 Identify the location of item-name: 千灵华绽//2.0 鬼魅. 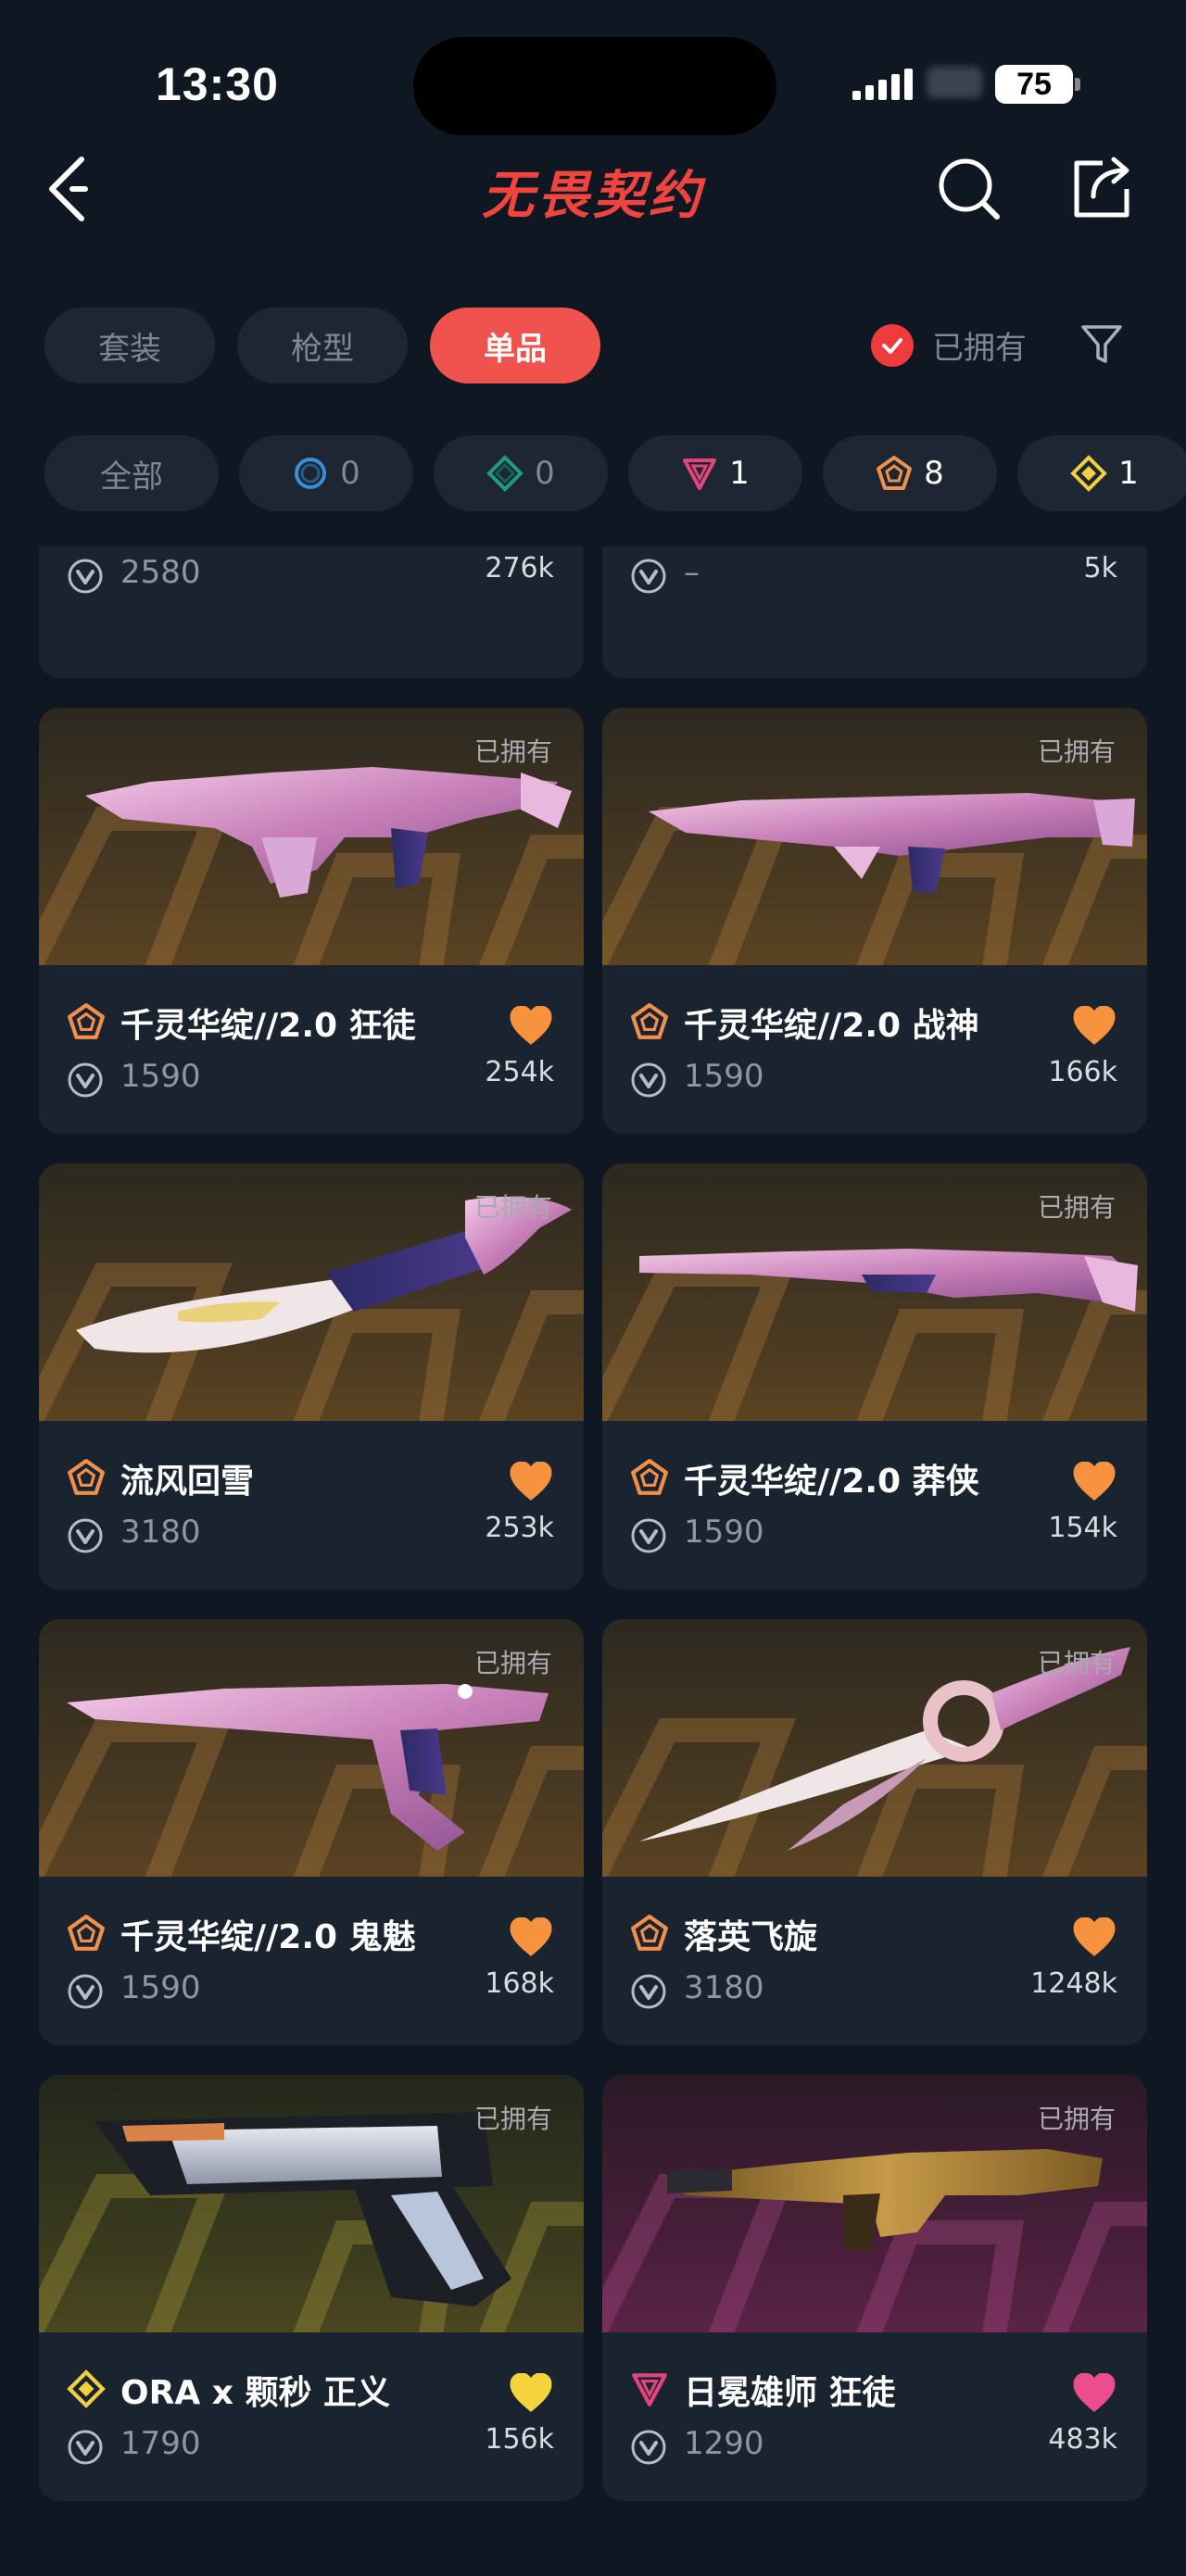
(268, 1937).